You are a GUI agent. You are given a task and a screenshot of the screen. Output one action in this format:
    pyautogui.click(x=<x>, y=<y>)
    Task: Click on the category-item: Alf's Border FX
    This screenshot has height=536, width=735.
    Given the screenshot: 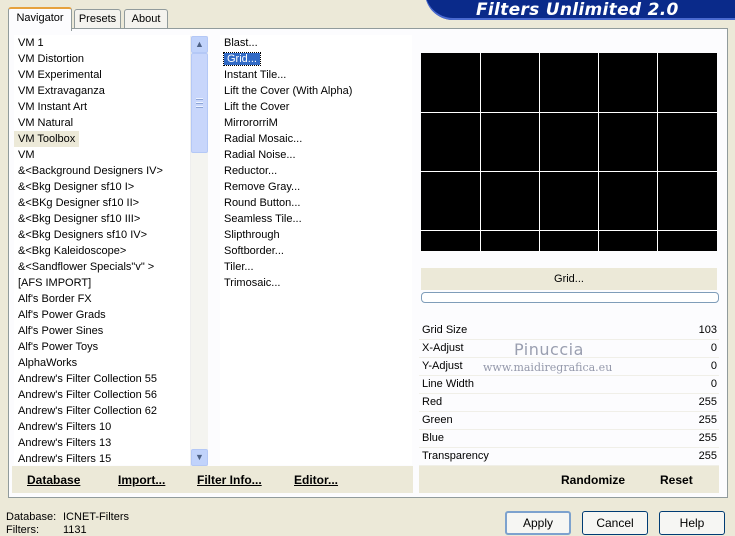 What is the action you would take?
    pyautogui.click(x=102, y=299)
    